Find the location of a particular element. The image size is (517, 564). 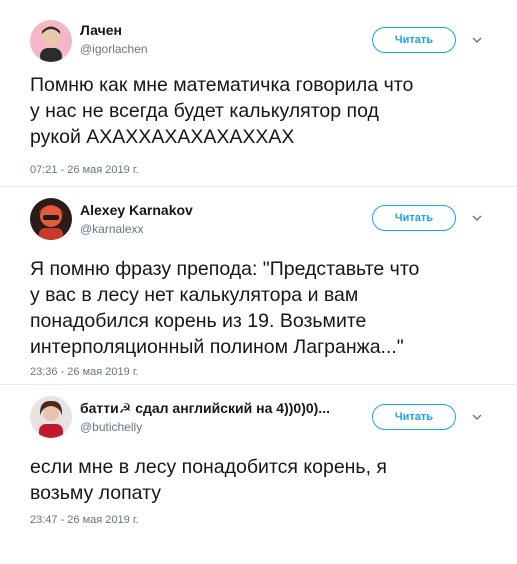

tweet-timestamp: 23:47 - 26 мая 2019 г. is located at coordinates (84, 520).